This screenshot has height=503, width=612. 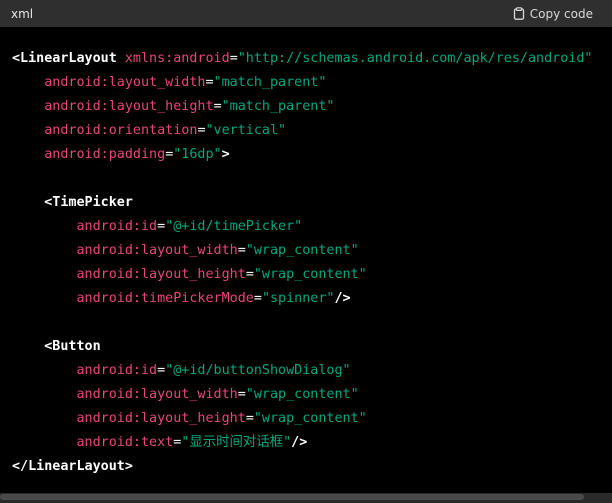 What do you see at coordinates (88, 202) in the screenshot?
I see `code-tag: <TimePicker` at bounding box center [88, 202].